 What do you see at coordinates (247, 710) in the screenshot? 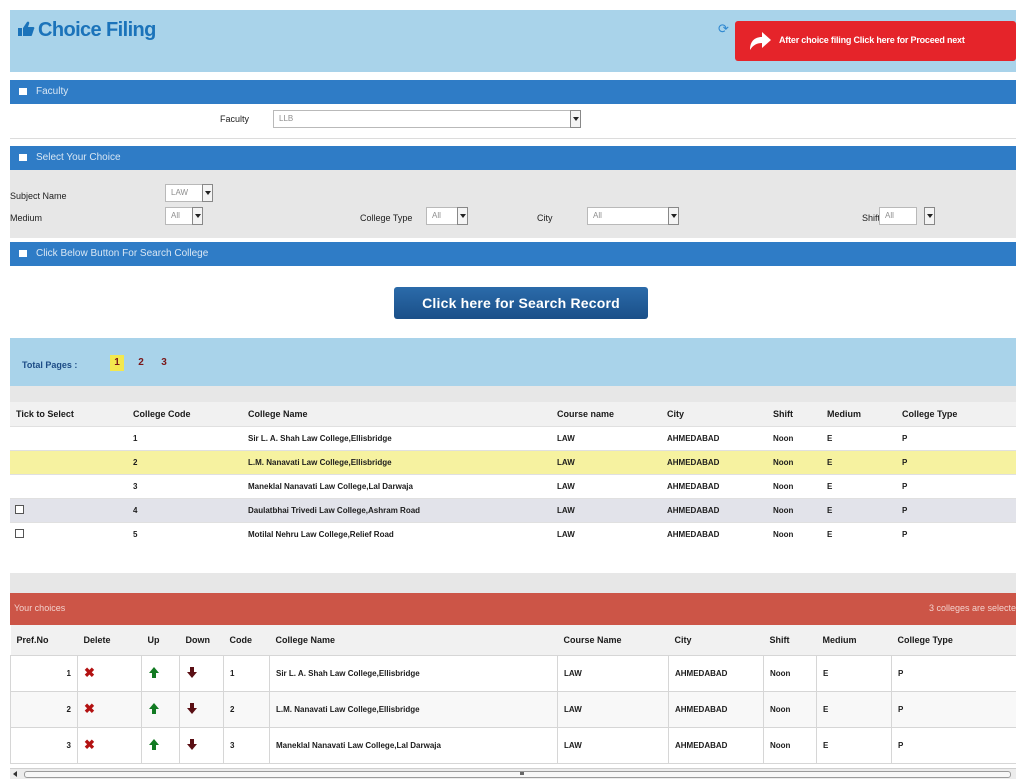
I see `code-cell: 2` at bounding box center [247, 710].